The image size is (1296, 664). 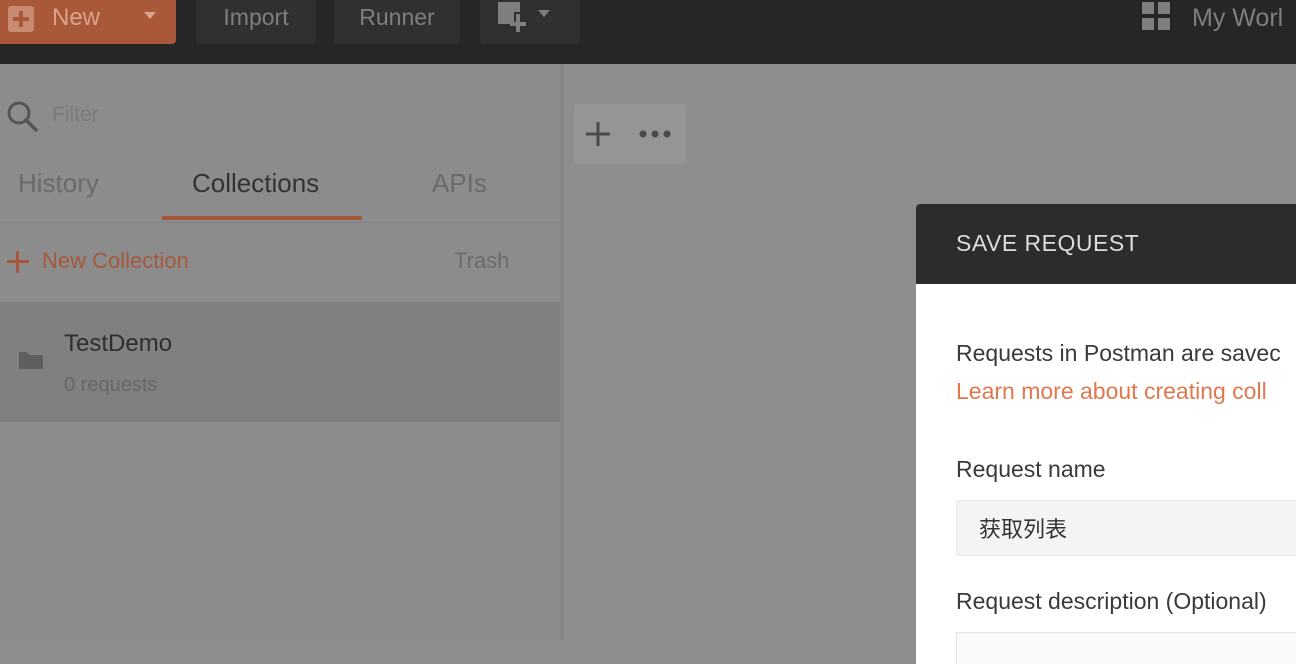 I want to click on intro-text: Requests in Postman are savec, so click(x=1118, y=353).